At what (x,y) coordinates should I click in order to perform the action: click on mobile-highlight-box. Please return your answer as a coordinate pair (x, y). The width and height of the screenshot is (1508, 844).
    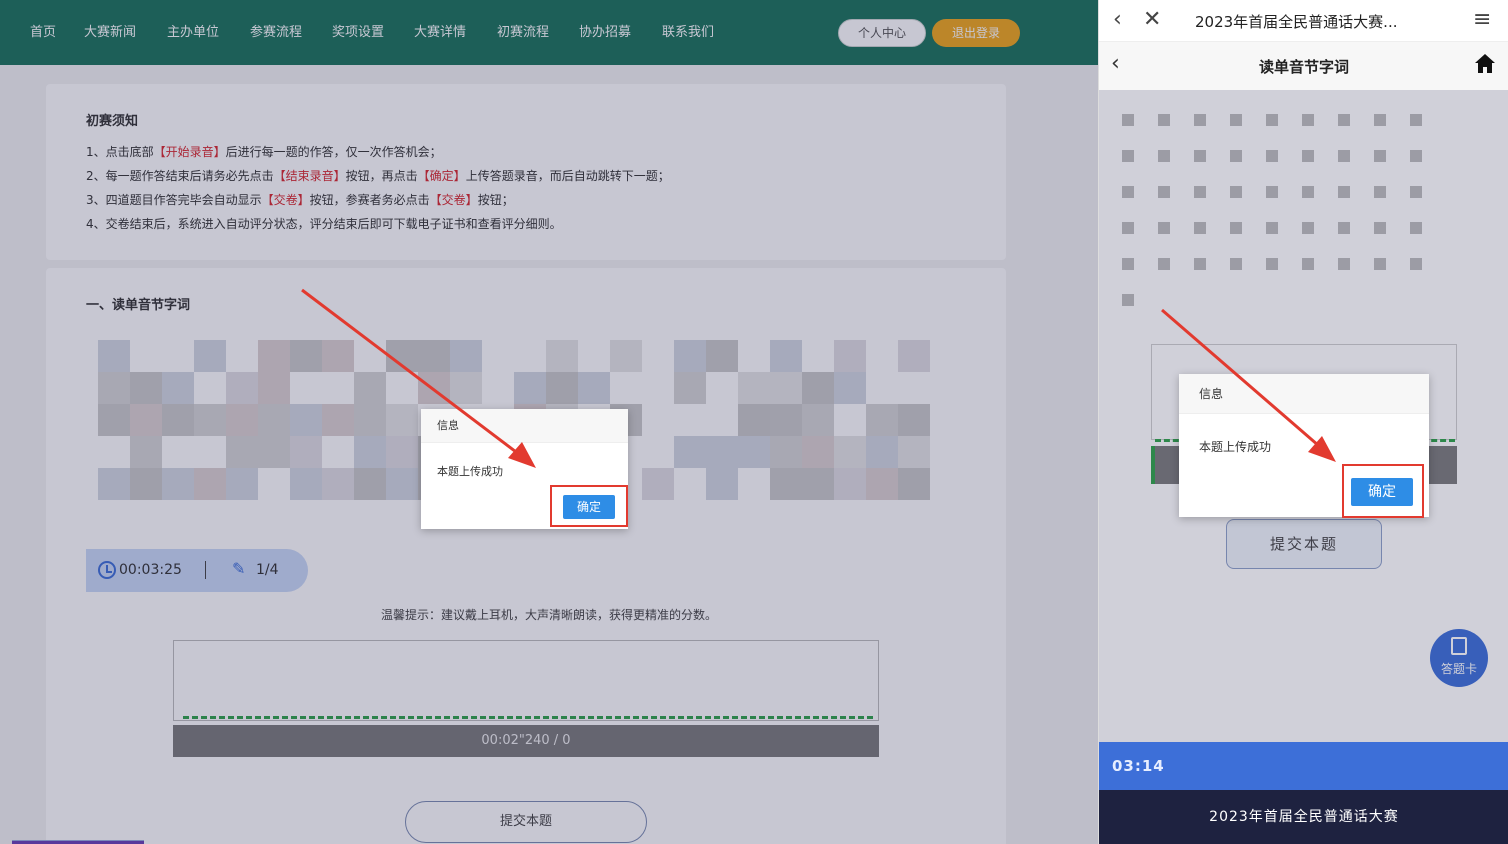
    Looking at the image, I should click on (1383, 491).